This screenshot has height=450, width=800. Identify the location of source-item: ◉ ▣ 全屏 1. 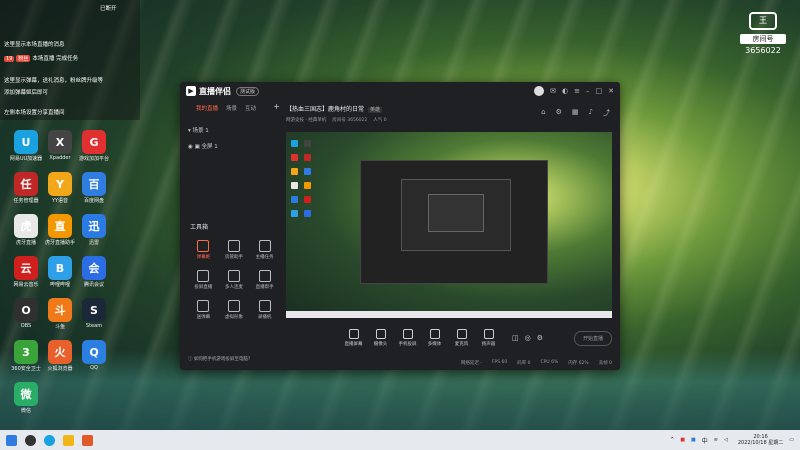
(233, 146).